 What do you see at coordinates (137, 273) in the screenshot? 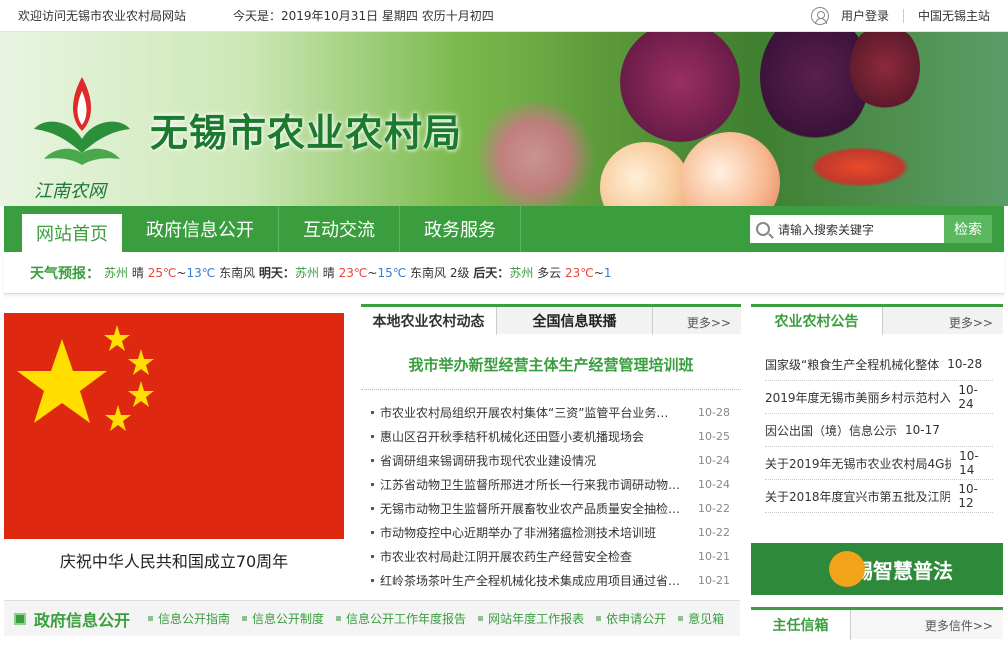
I see `weather-today-cond: 晴` at bounding box center [137, 273].